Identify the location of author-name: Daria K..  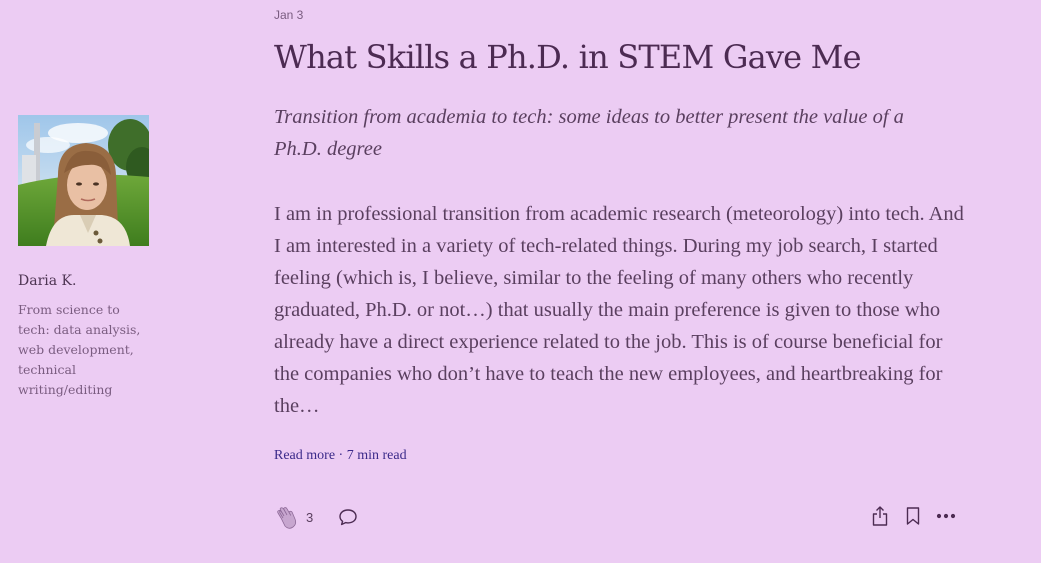
(88, 281).